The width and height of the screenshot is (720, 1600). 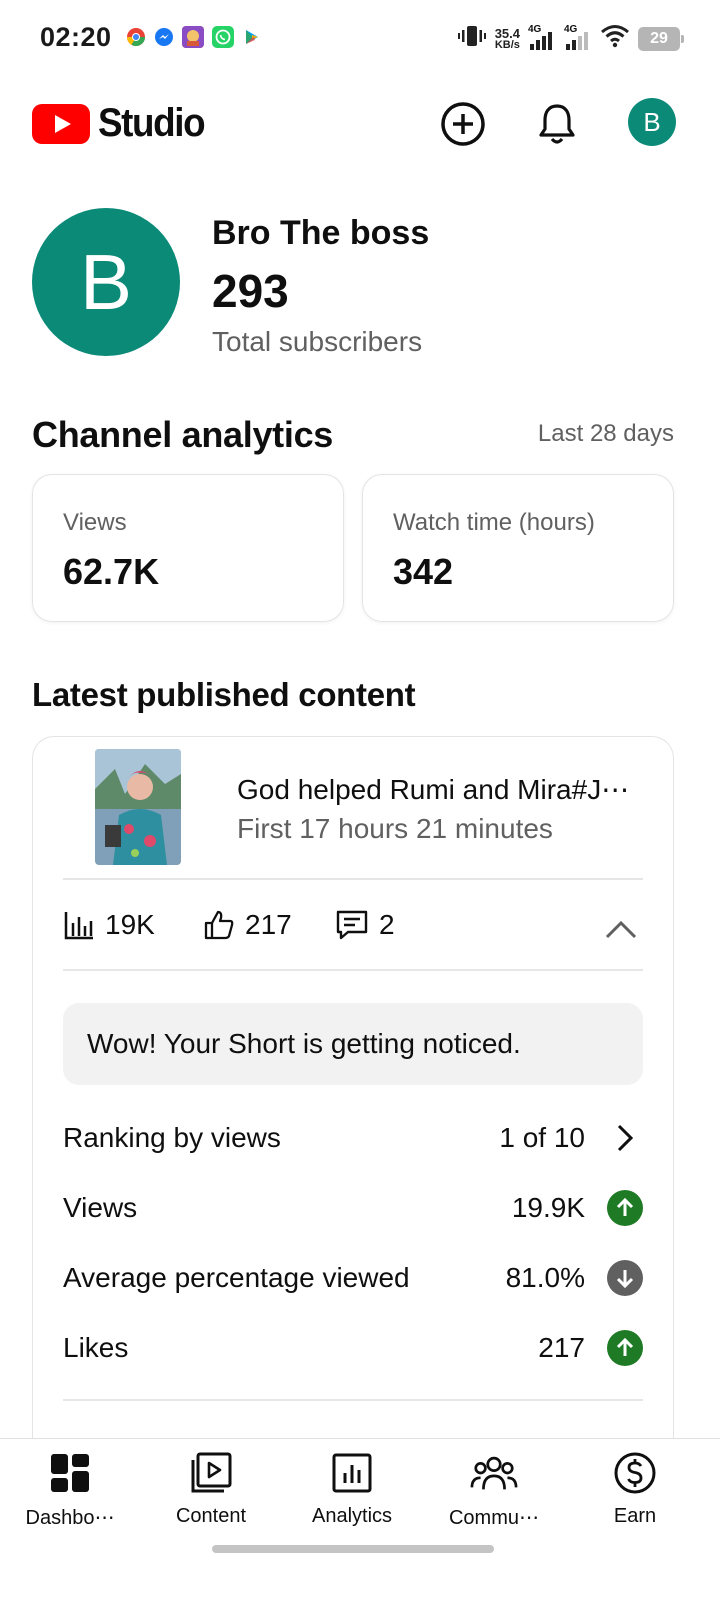 What do you see at coordinates (138, 807) in the screenshot?
I see `video-thumbnail` at bounding box center [138, 807].